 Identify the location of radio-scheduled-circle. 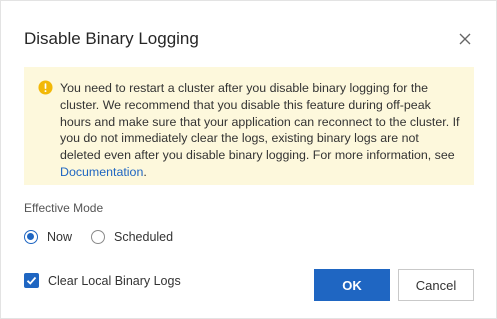
(98, 237).